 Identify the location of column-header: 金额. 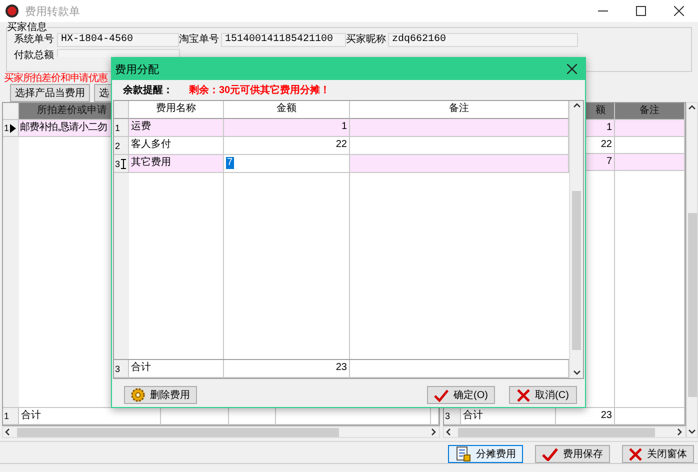
(287, 110).